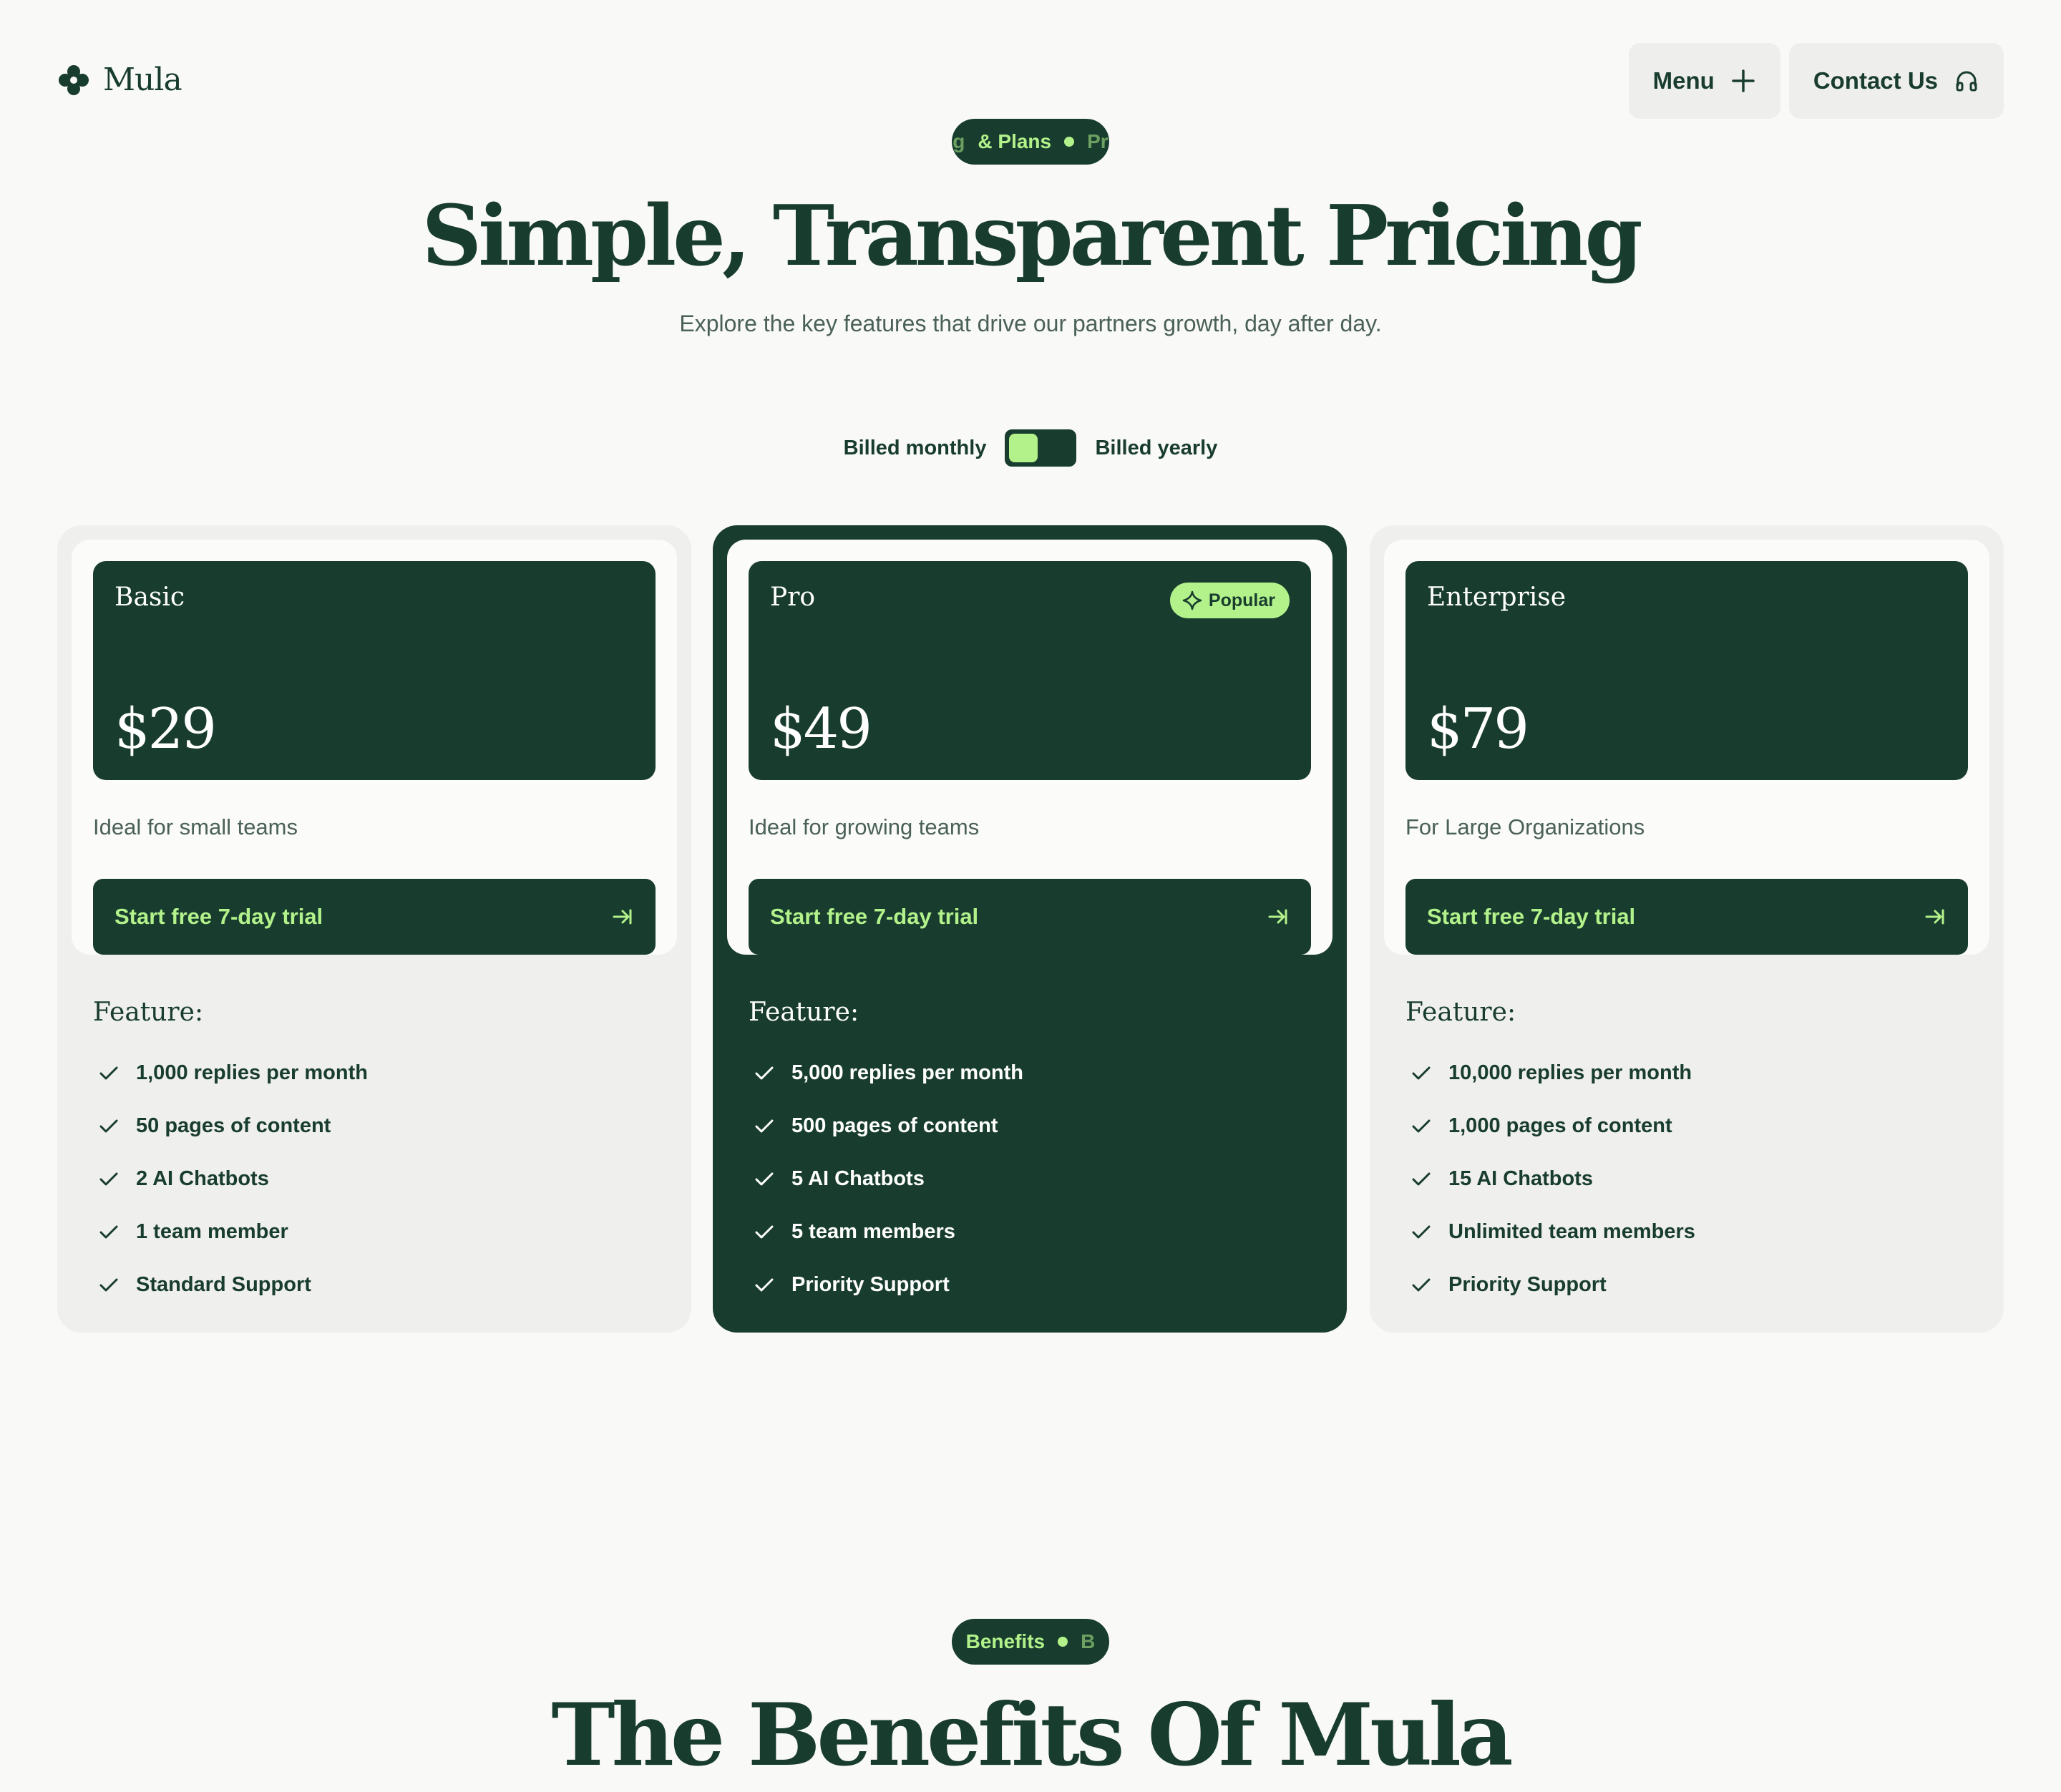  I want to click on plan-name: Pro, so click(793, 597).